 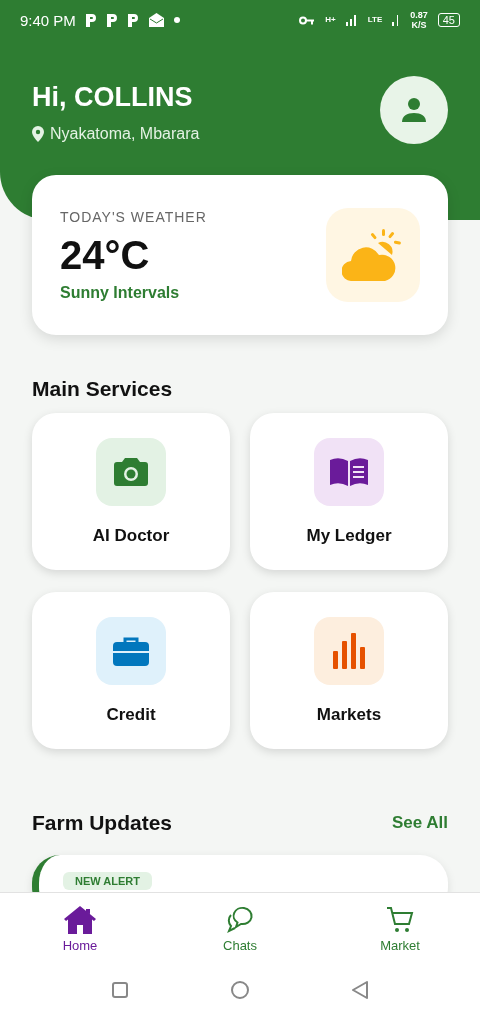 I want to click on dot-icon, so click(x=176, y=20).